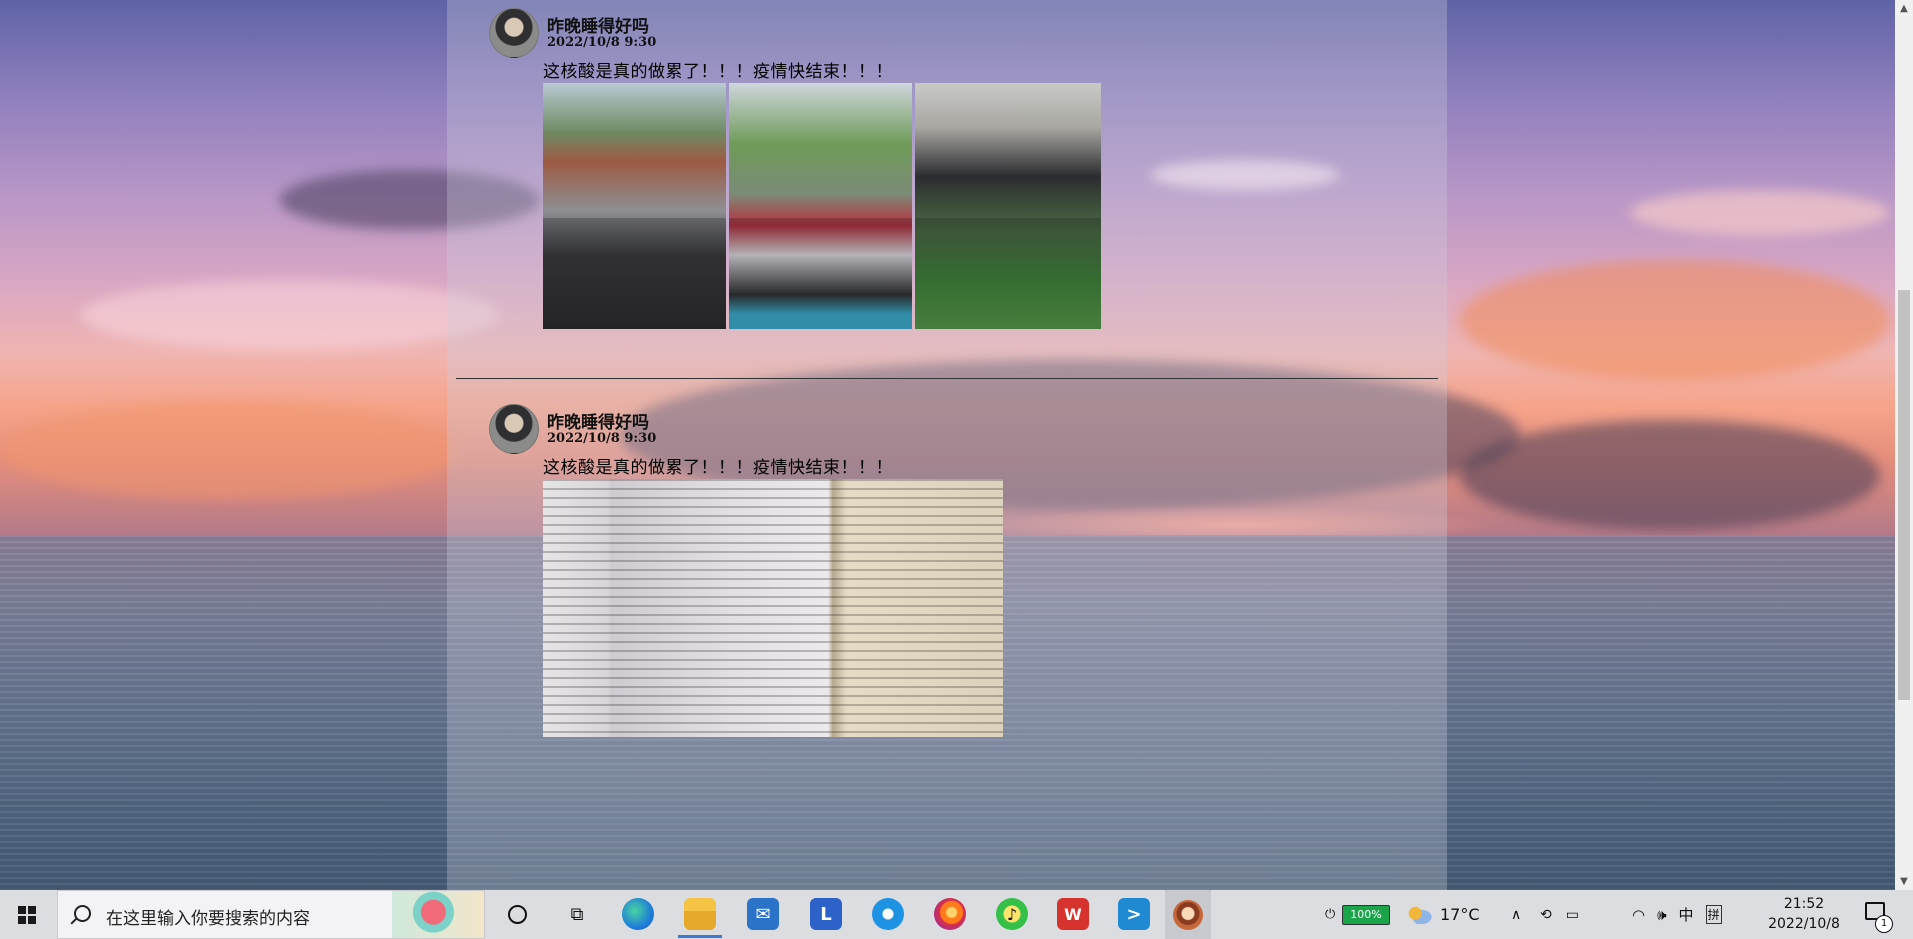 The image size is (1913, 939). I want to click on firefox-icon, so click(950, 914).